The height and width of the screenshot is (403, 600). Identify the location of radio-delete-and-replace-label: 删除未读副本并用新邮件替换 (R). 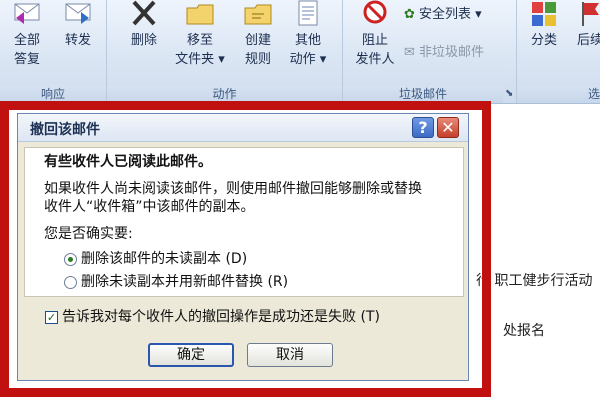
(184, 282).